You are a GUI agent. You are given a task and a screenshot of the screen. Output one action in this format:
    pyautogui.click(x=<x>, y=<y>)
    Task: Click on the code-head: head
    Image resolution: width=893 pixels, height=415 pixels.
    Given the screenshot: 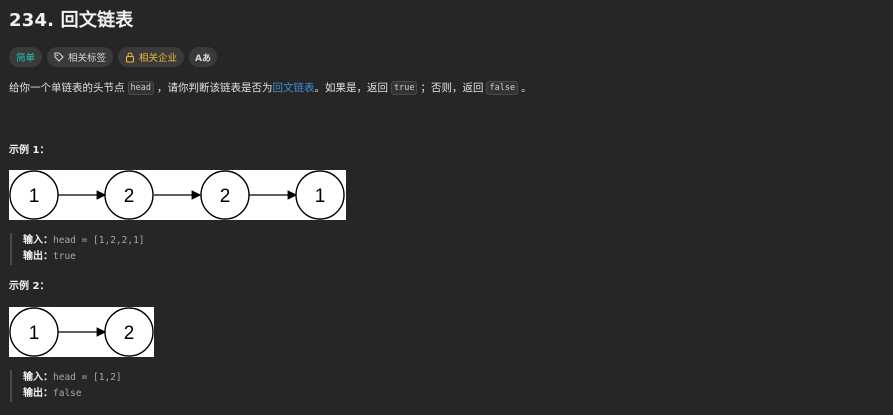 What is the action you would take?
    pyautogui.click(x=140, y=87)
    